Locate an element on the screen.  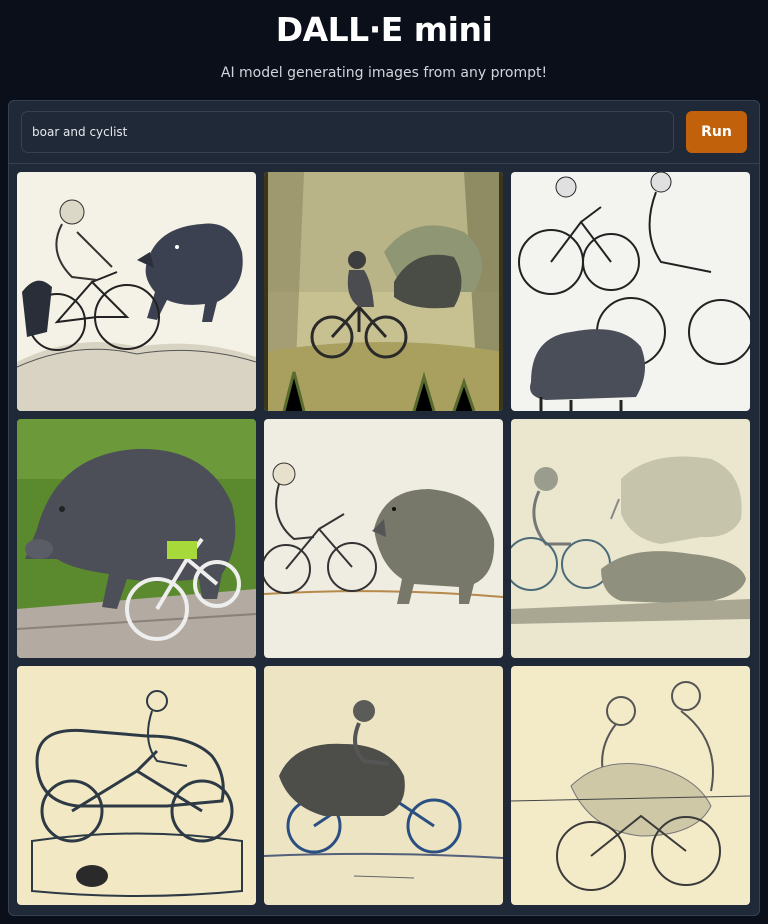
cyclist-boar-chase-image is located at coordinates (383, 538).